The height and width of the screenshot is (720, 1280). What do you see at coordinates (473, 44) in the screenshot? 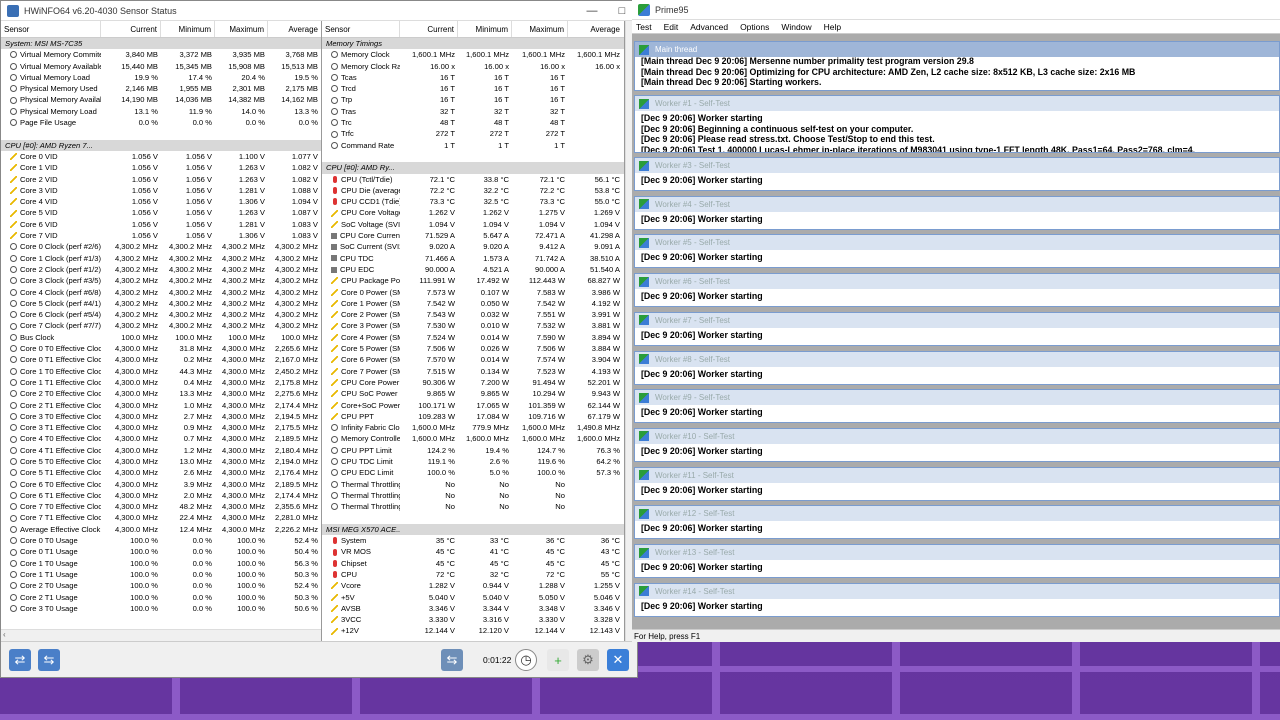
I see `sensor-group-header: Memory Timings` at bounding box center [473, 44].